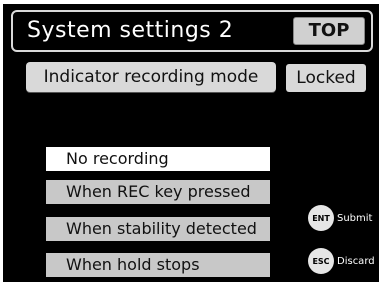 Image resolution: width=383 pixels, height=286 pixels. What do you see at coordinates (321, 218) in the screenshot?
I see `ent-key-icon: ENT` at bounding box center [321, 218].